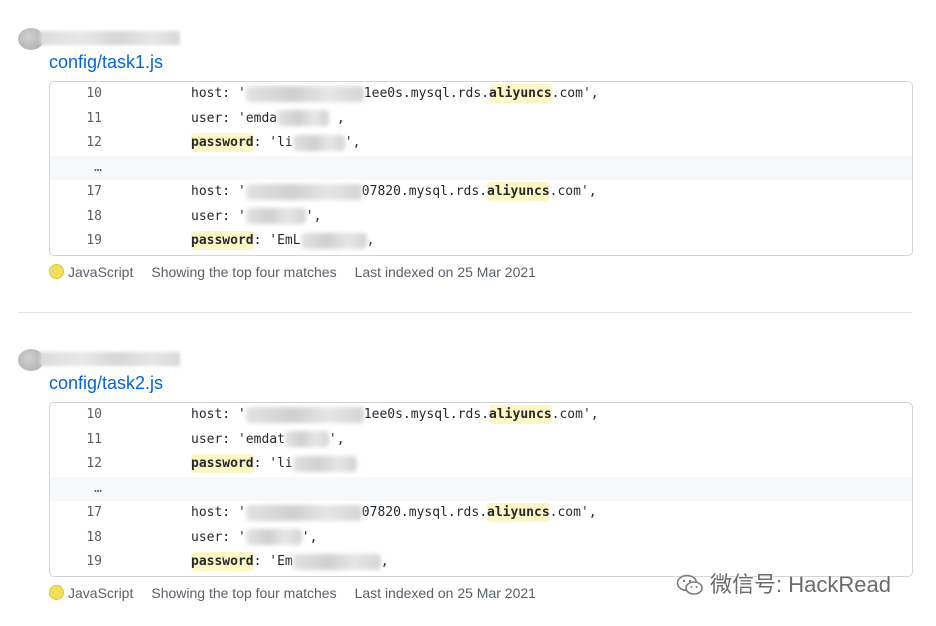 The image size is (936, 626). What do you see at coordinates (106, 383) in the screenshot?
I see `file-link: config/task2.js` at bounding box center [106, 383].